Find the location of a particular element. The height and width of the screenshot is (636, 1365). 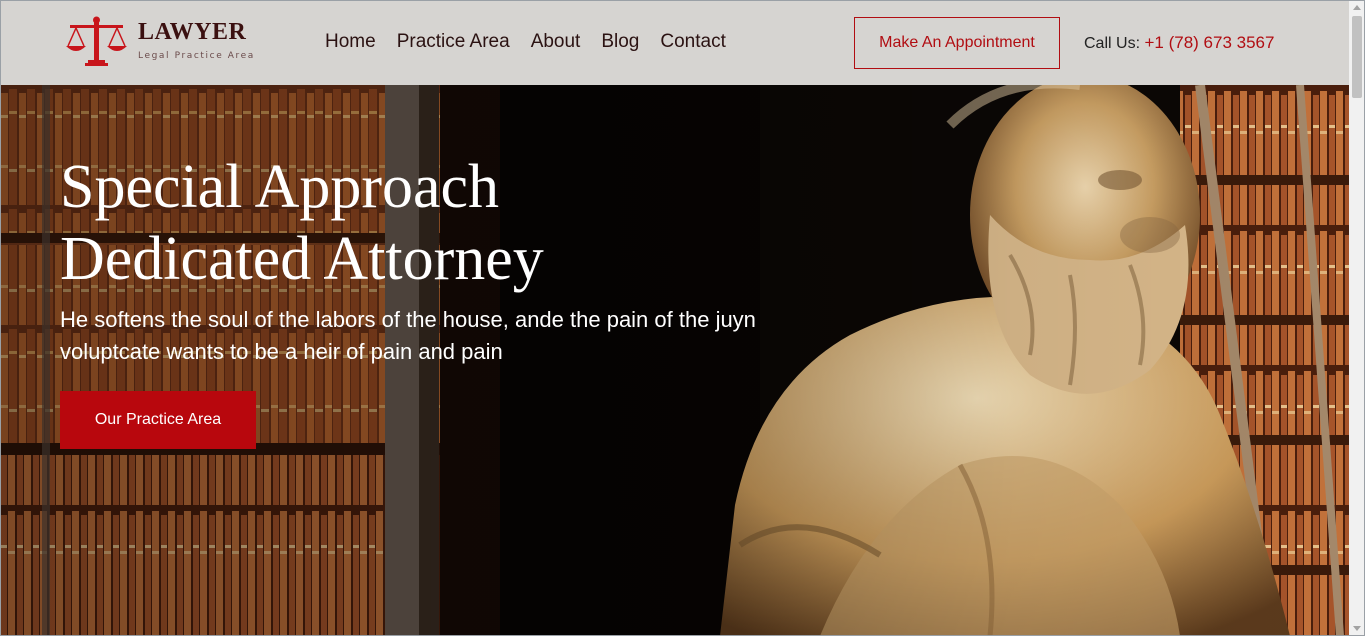

brand-text: LAWYER Legal Practice Area is located at coordinates (196, 40).